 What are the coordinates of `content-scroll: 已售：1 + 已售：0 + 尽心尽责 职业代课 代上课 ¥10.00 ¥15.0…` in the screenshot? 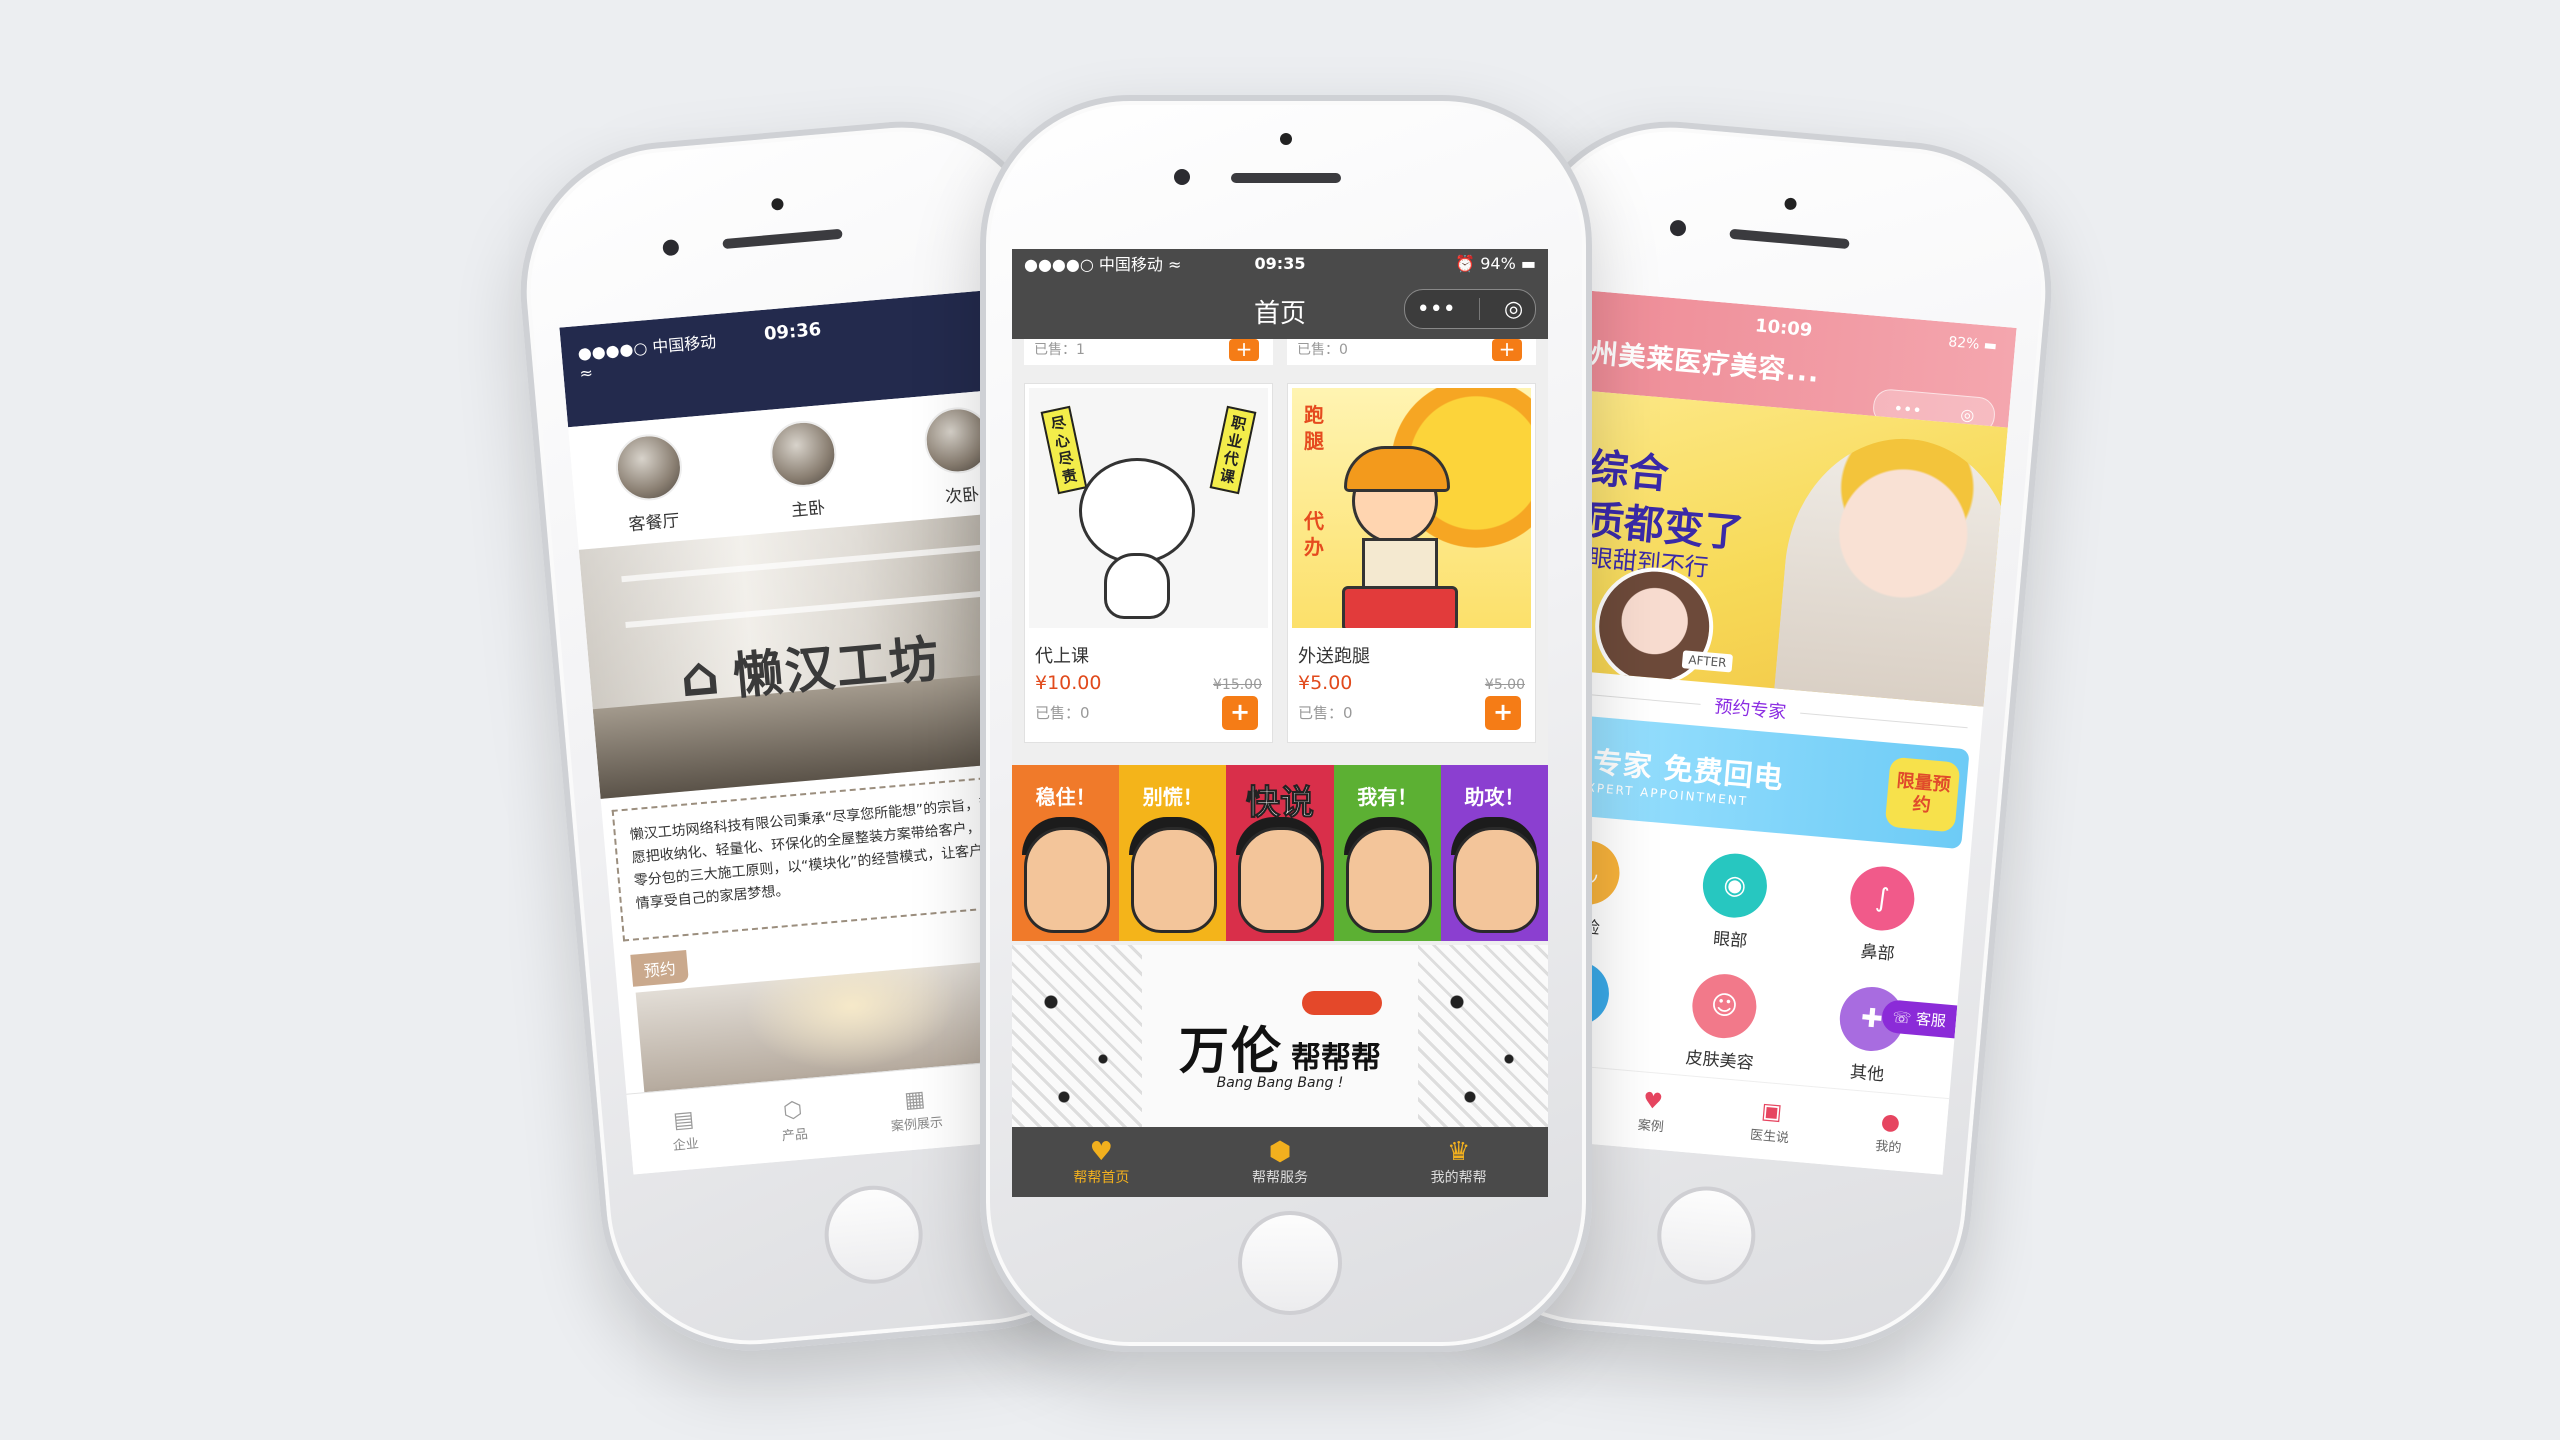 It's located at (1280, 733).